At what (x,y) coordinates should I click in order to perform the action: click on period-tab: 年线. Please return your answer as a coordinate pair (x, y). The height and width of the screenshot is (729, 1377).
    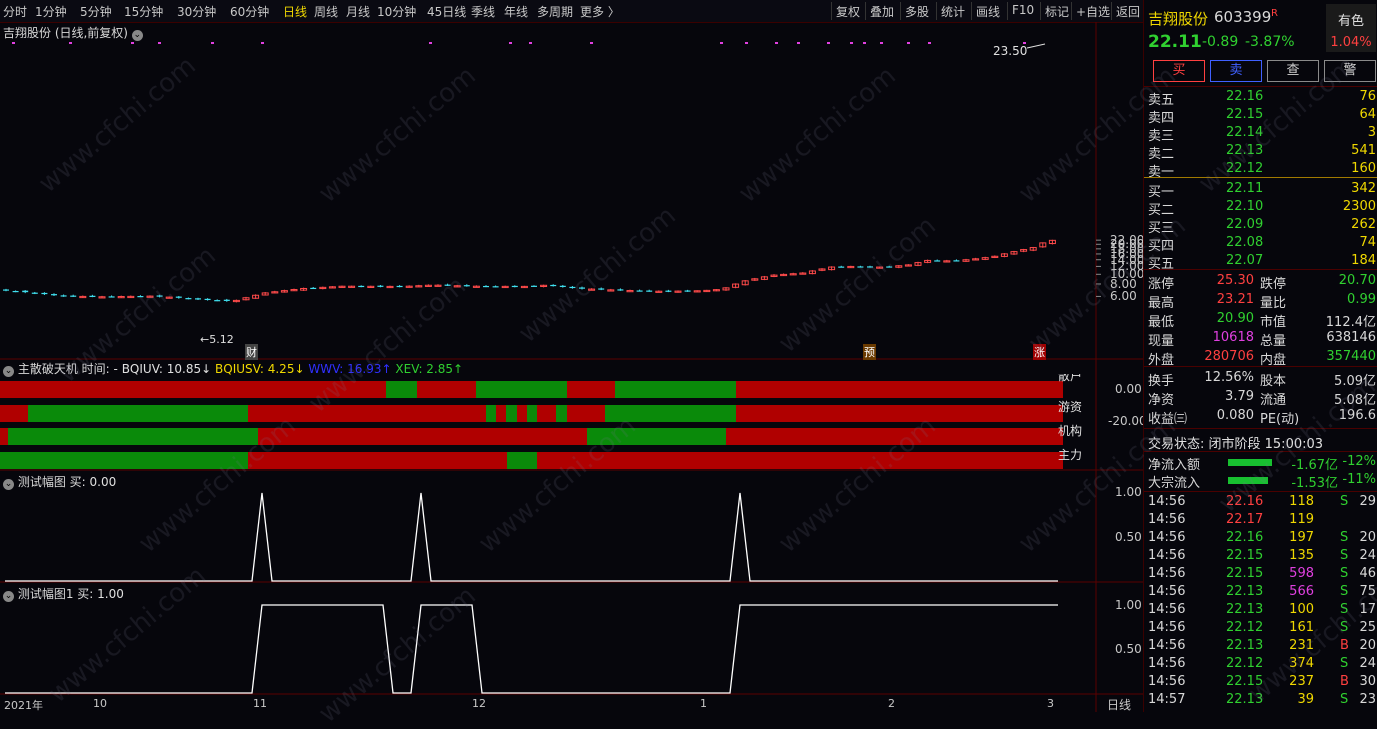
    Looking at the image, I should click on (516, 11).